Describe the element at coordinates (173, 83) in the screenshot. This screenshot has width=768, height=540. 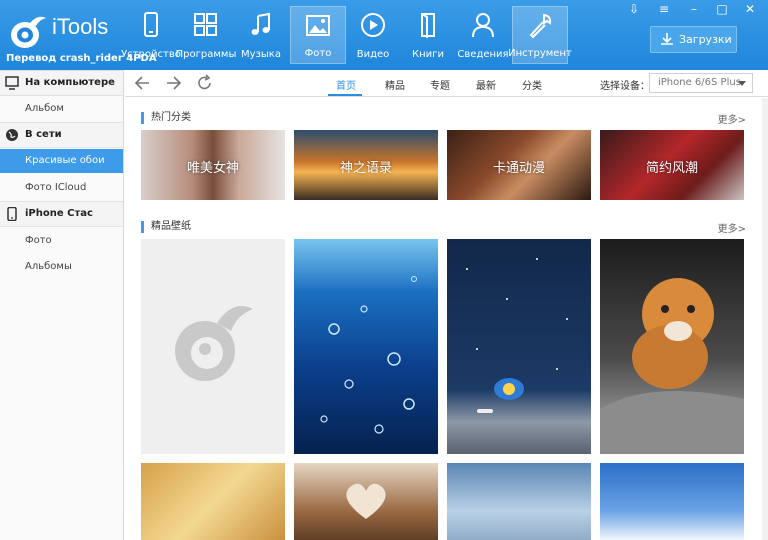
I see `forward-arrow-icon` at that location.